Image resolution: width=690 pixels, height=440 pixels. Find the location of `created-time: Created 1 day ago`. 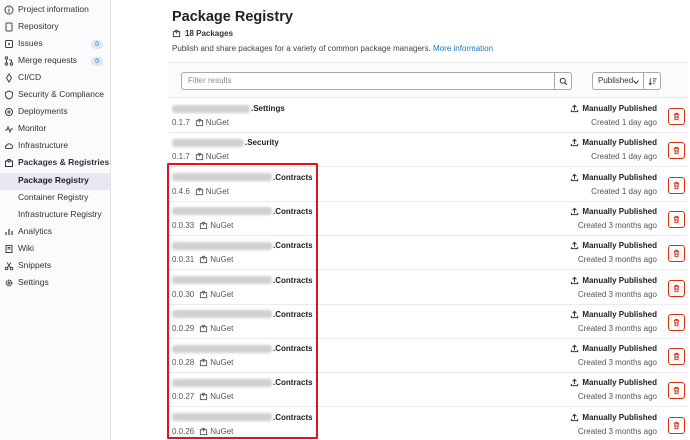

created-time: Created 1 day ago is located at coordinates (624, 157).